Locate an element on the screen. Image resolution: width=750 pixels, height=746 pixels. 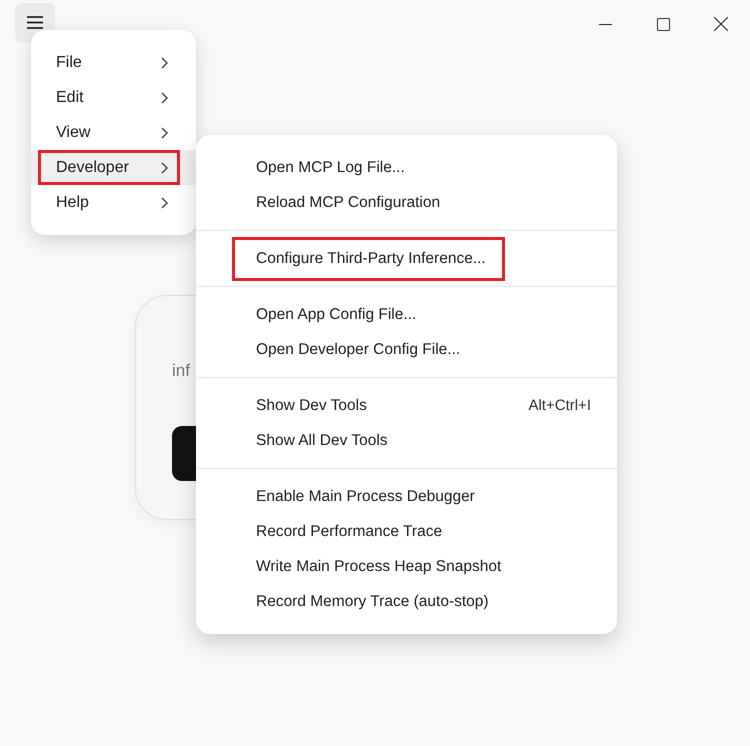
submenu-item: Write Main Process Heap Snapshot is located at coordinates (406, 566).